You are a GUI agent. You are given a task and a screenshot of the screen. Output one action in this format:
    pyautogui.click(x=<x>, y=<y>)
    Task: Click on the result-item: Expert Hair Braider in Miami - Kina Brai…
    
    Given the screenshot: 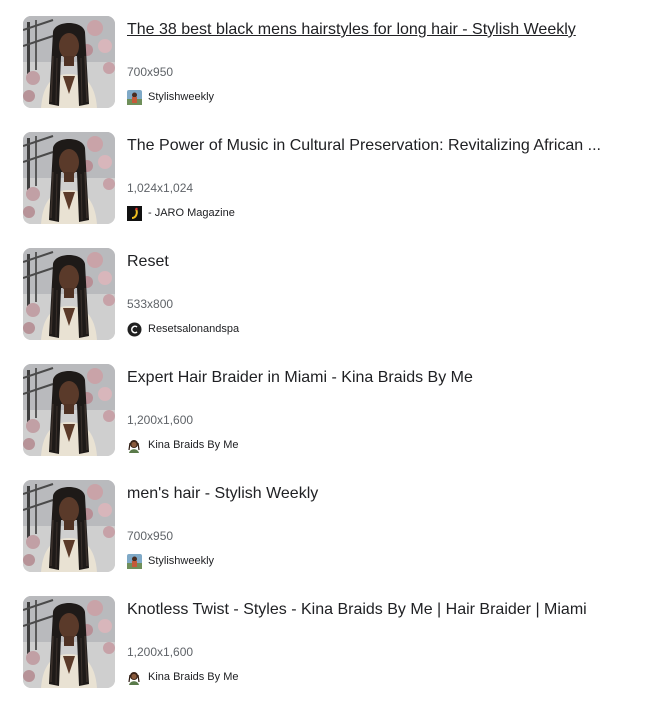 What is the action you would take?
    pyautogui.click(x=333, y=410)
    